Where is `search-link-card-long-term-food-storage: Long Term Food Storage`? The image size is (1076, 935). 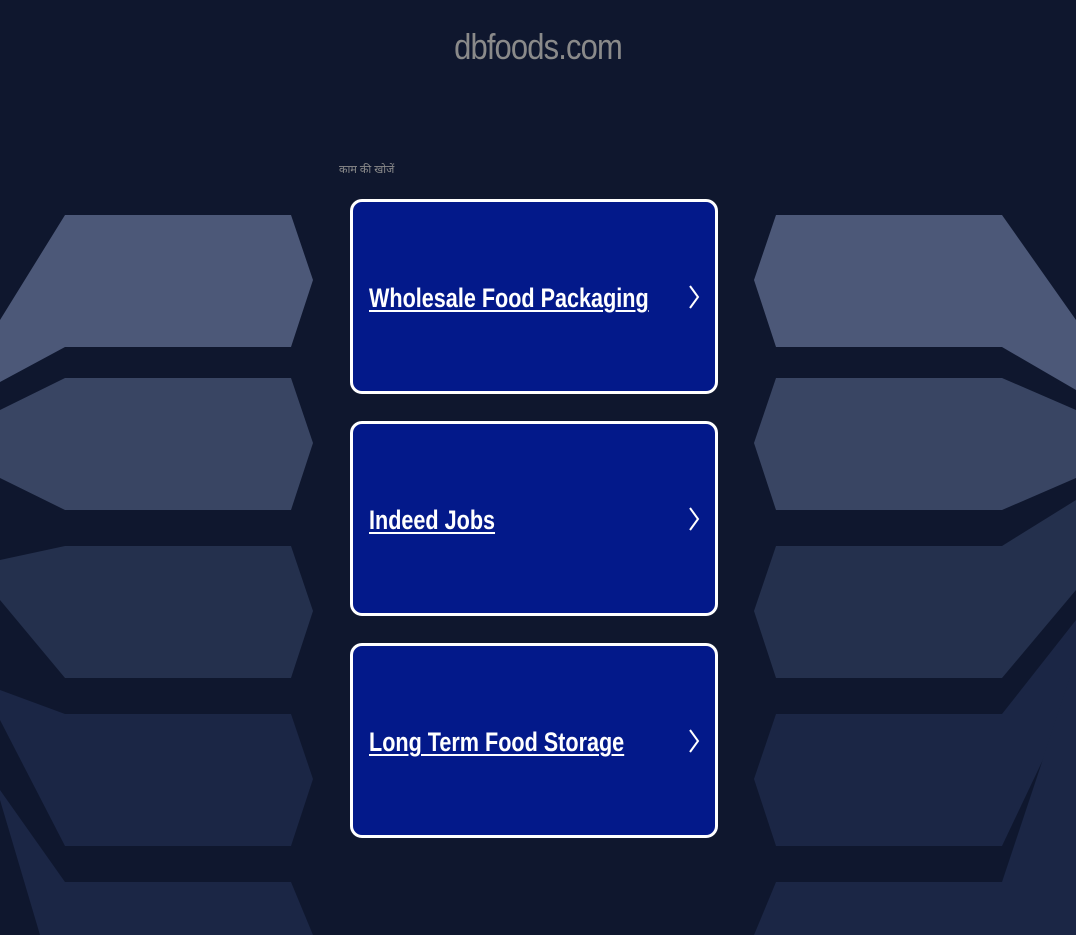
search-link-card-long-term-food-storage: Long Term Food Storage is located at coordinates (534, 740).